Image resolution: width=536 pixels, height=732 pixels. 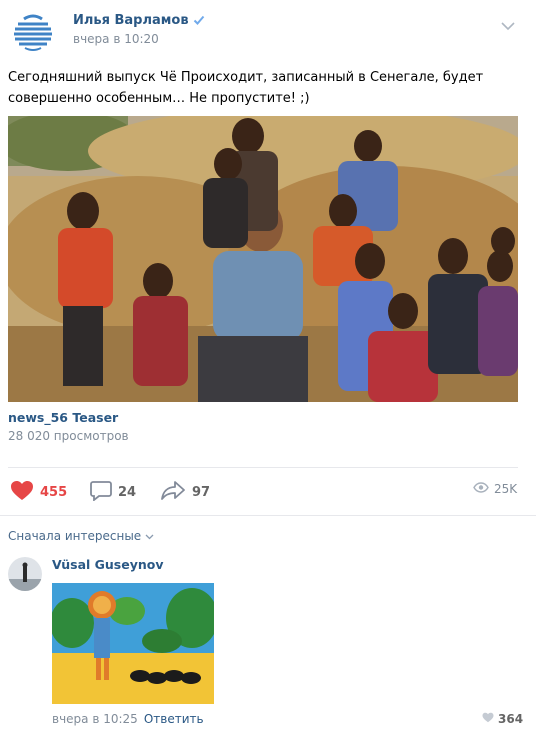 What do you see at coordinates (199, 22) in the screenshot?
I see `verified-icon` at bounding box center [199, 22].